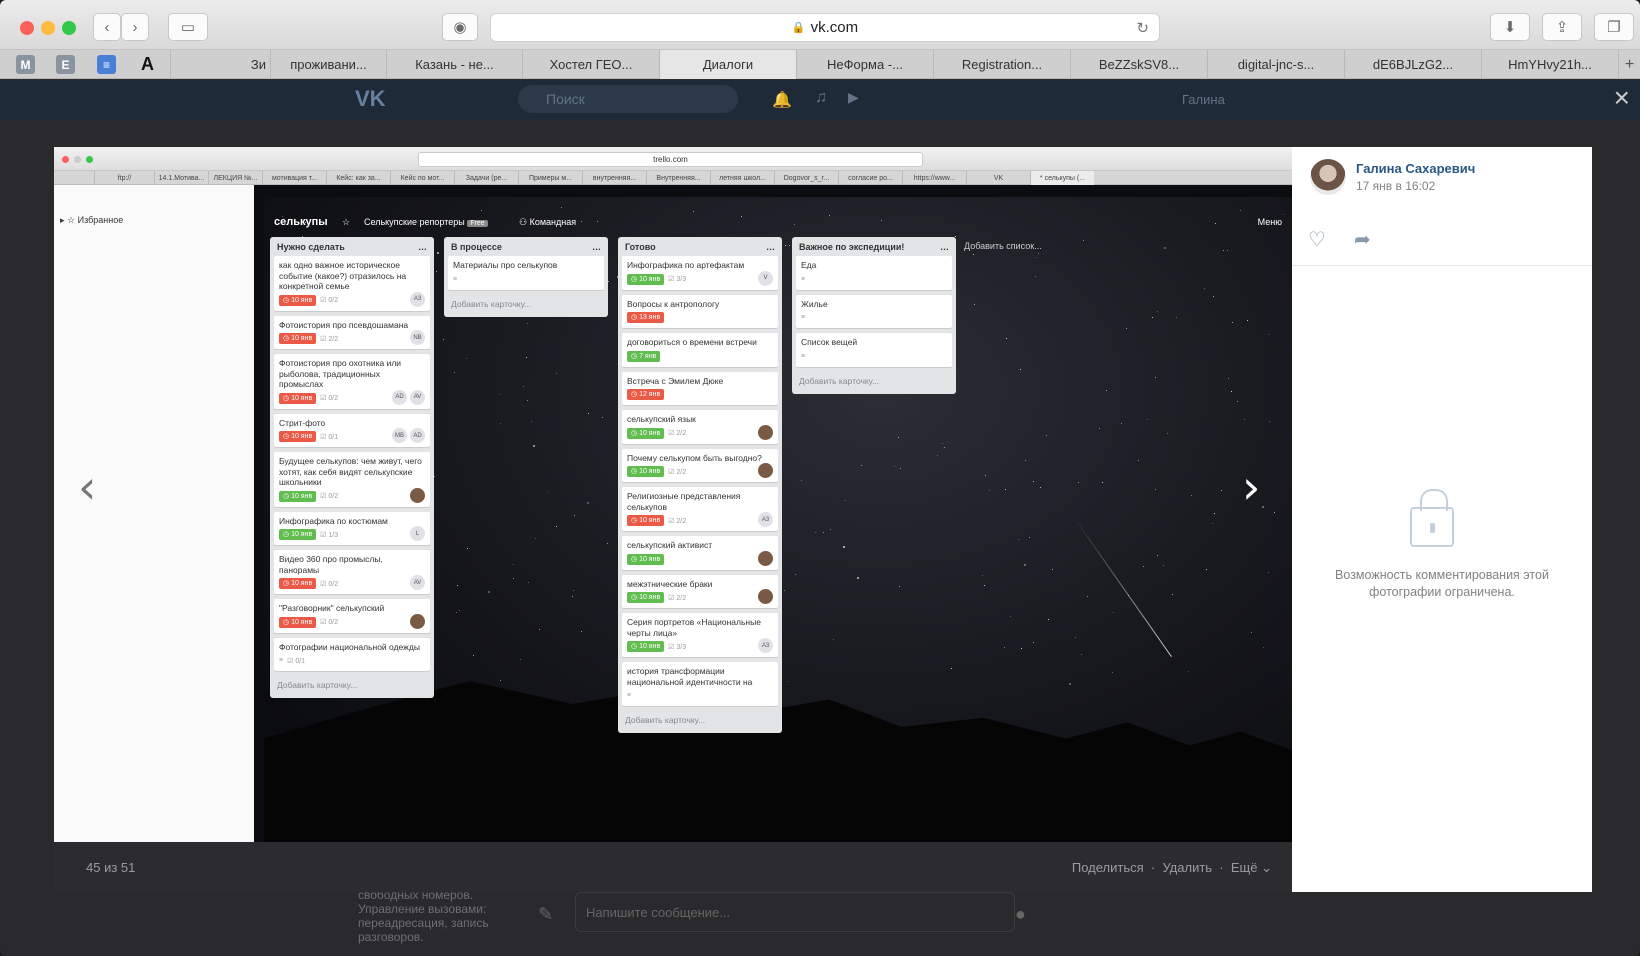 The width and height of the screenshot is (1640, 956). I want to click on close-window-button, so click(27, 28).